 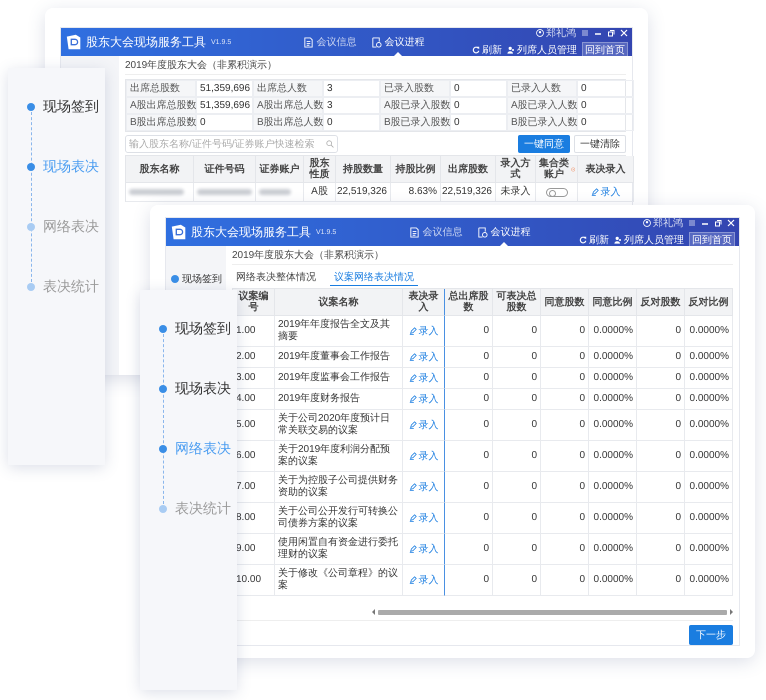 What do you see at coordinates (415, 122) in the screenshot?
I see `stat-label: B股已录入股数` at bounding box center [415, 122].